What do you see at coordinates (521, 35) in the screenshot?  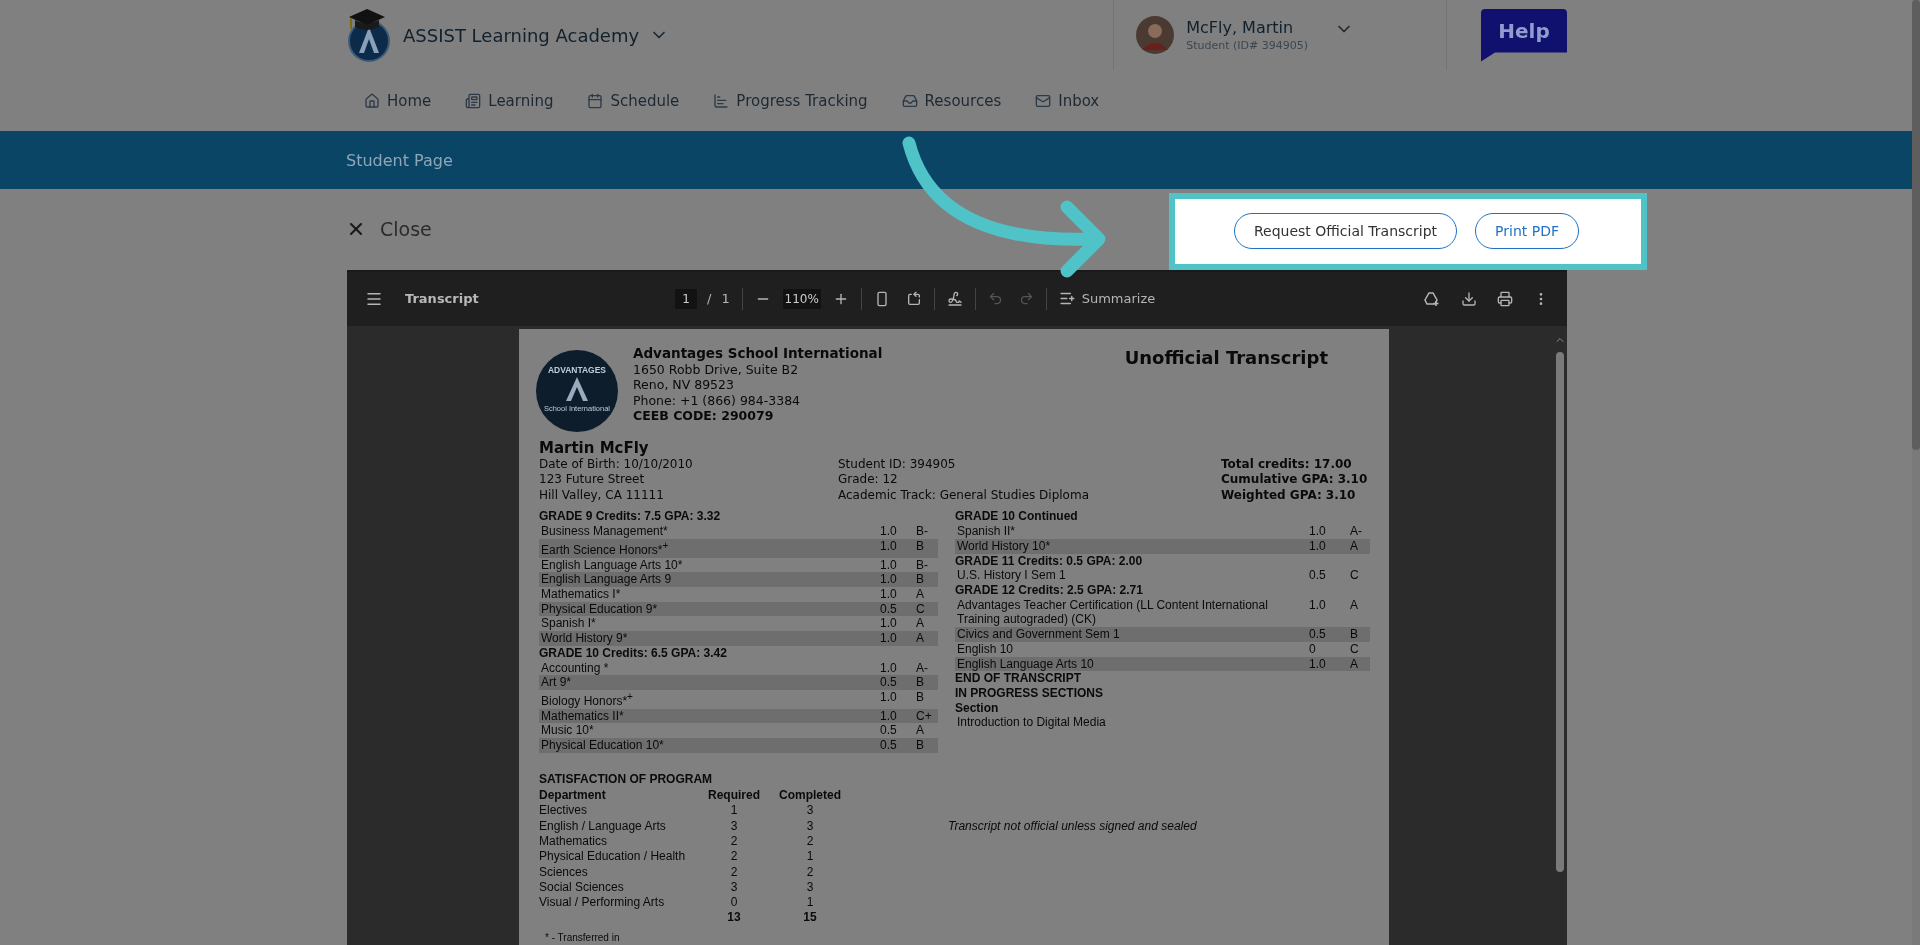 I see `academy-title: ASSIST Learning Academy` at bounding box center [521, 35].